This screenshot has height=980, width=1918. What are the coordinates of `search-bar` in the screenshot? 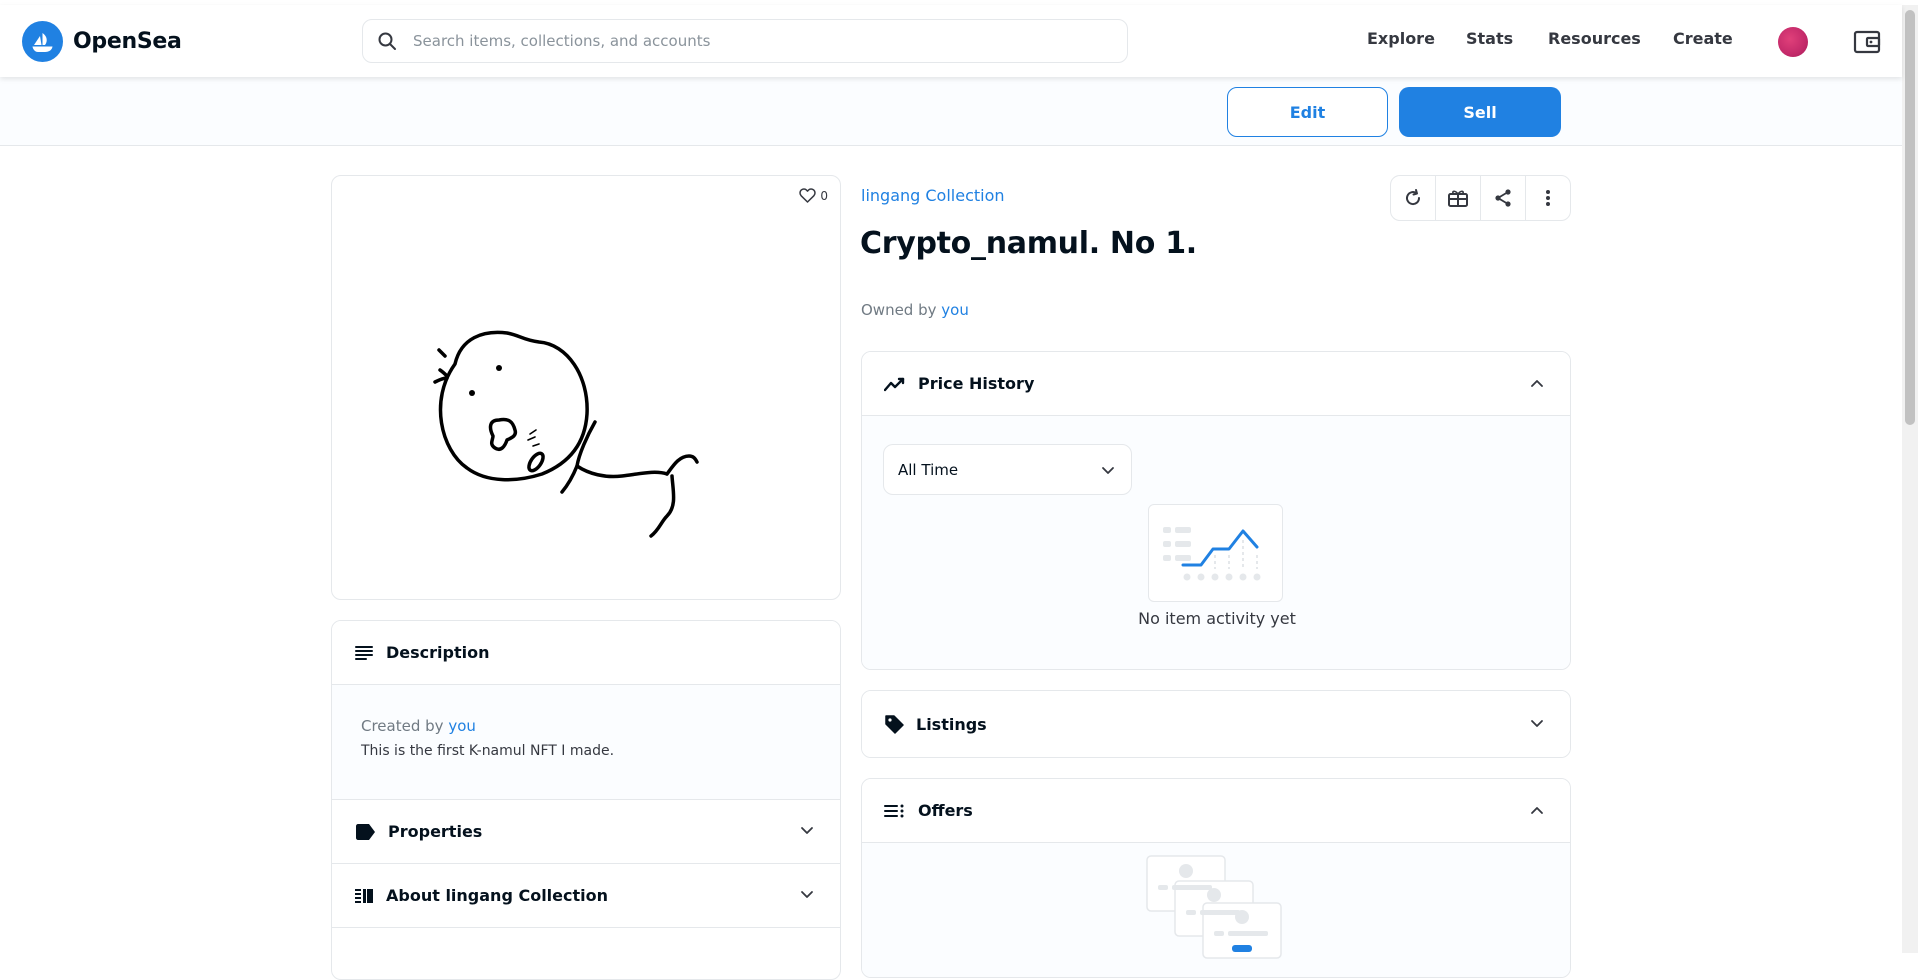 It's located at (745, 41).